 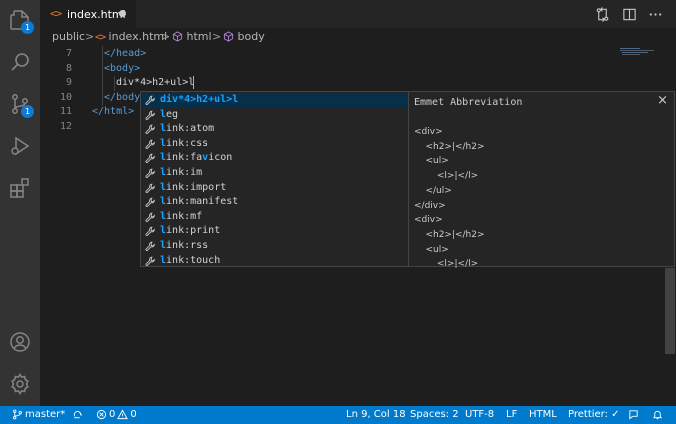 What do you see at coordinates (169, 114) in the screenshot?
I see `suggestion-label: leg` at bounding box center [169, 114].